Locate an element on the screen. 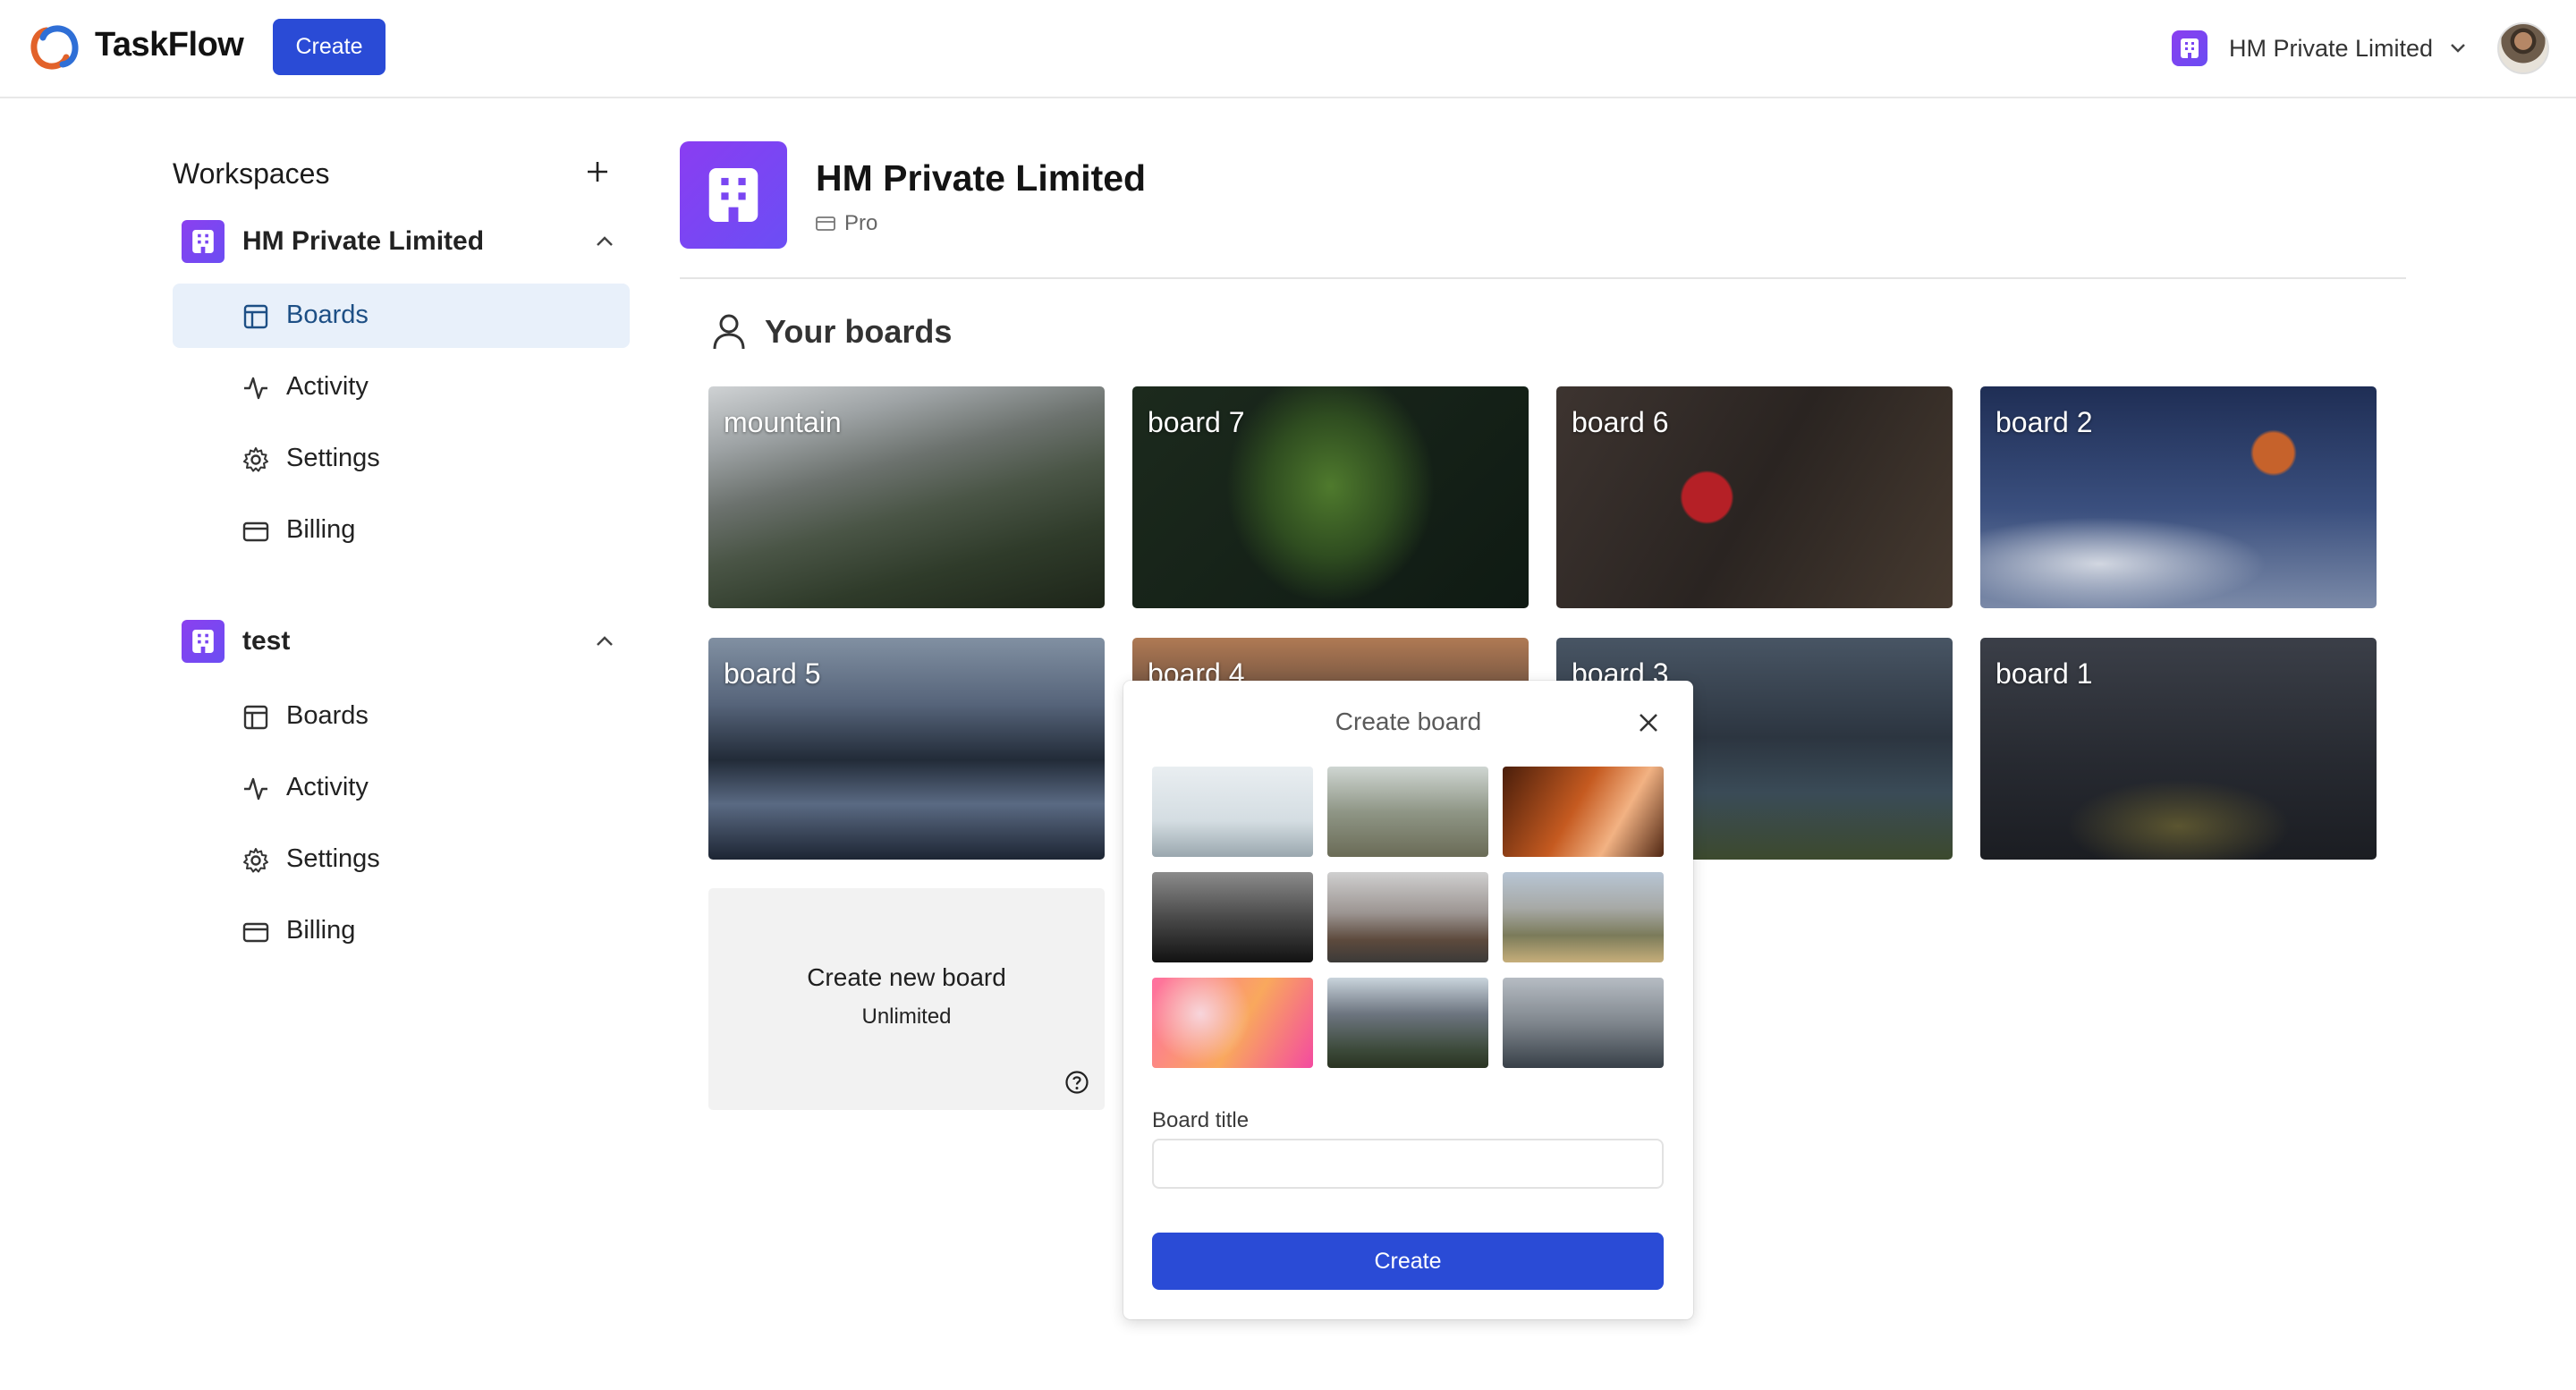 This screenshot has height=1390, width=2576. board-card: board 5 is located at coordinates (906, 749).